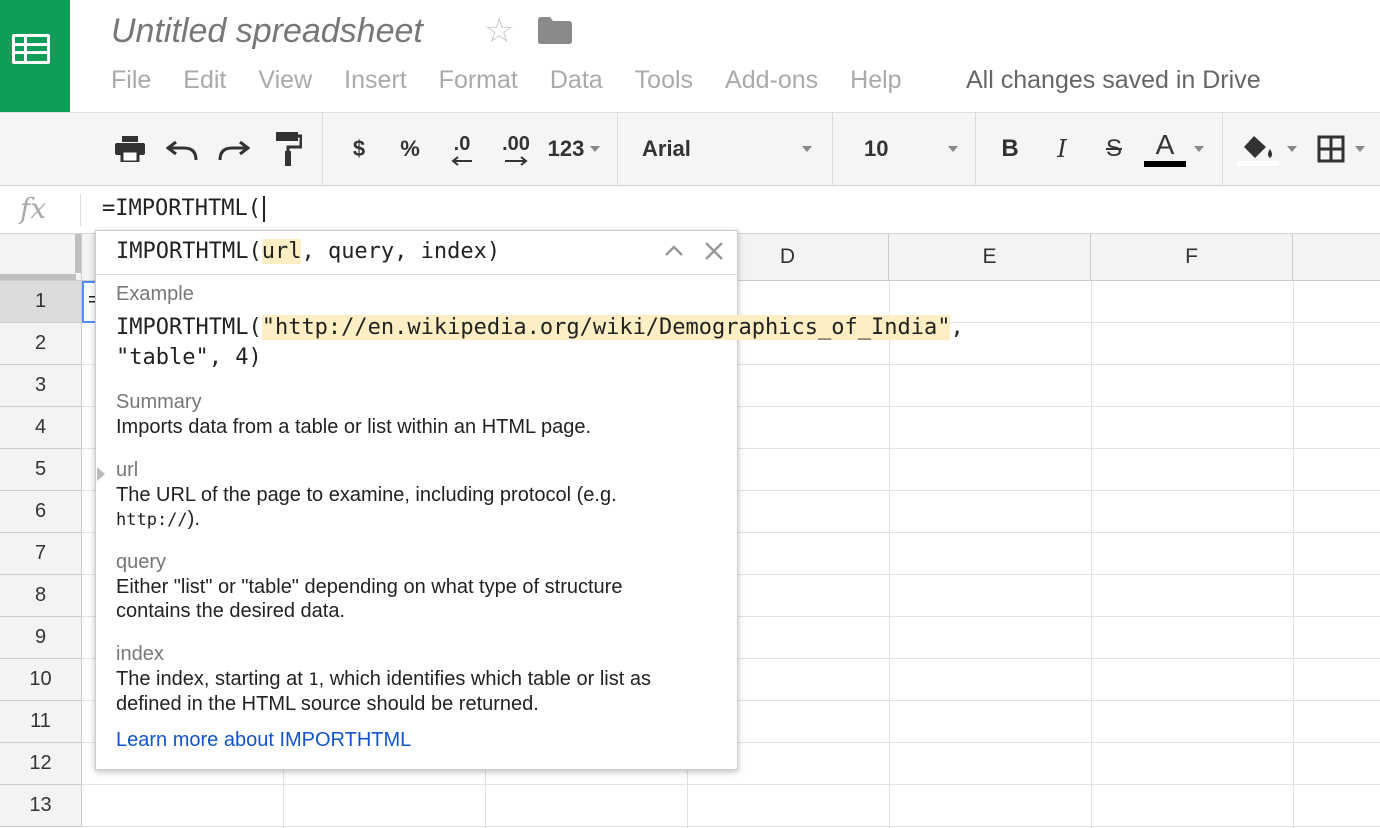 This screenshot has height=828, width=1380. Describe the element at coordinates (516, 160) in the screenshot. I see `arrow-right-icon` at that location.